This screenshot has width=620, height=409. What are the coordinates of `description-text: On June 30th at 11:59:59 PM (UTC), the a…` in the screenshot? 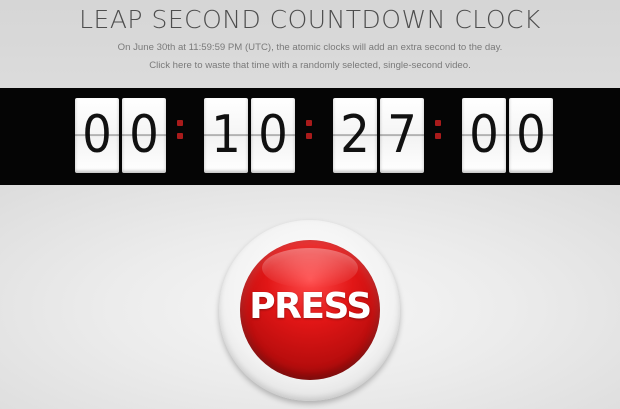 It's located at (310, 47).